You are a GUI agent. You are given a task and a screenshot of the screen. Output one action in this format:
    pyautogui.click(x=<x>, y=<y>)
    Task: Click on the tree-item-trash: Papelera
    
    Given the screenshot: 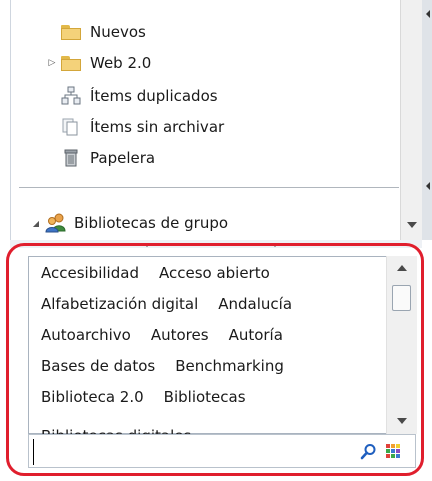 What is the action you would take?
    pyautogui.click(x=108, y=158)
    